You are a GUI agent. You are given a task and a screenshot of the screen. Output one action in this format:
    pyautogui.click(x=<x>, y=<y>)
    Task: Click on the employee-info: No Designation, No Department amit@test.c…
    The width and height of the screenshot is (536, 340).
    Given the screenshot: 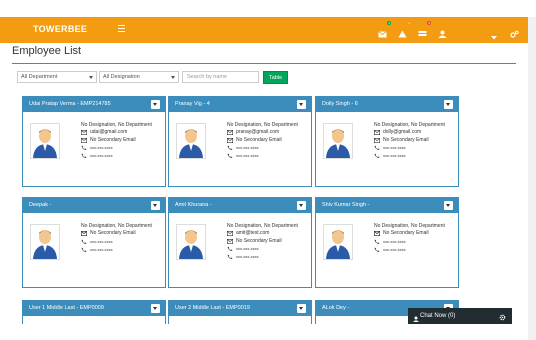 What is the action you would take?
    pyautogui.click(x=262, y=242)
    